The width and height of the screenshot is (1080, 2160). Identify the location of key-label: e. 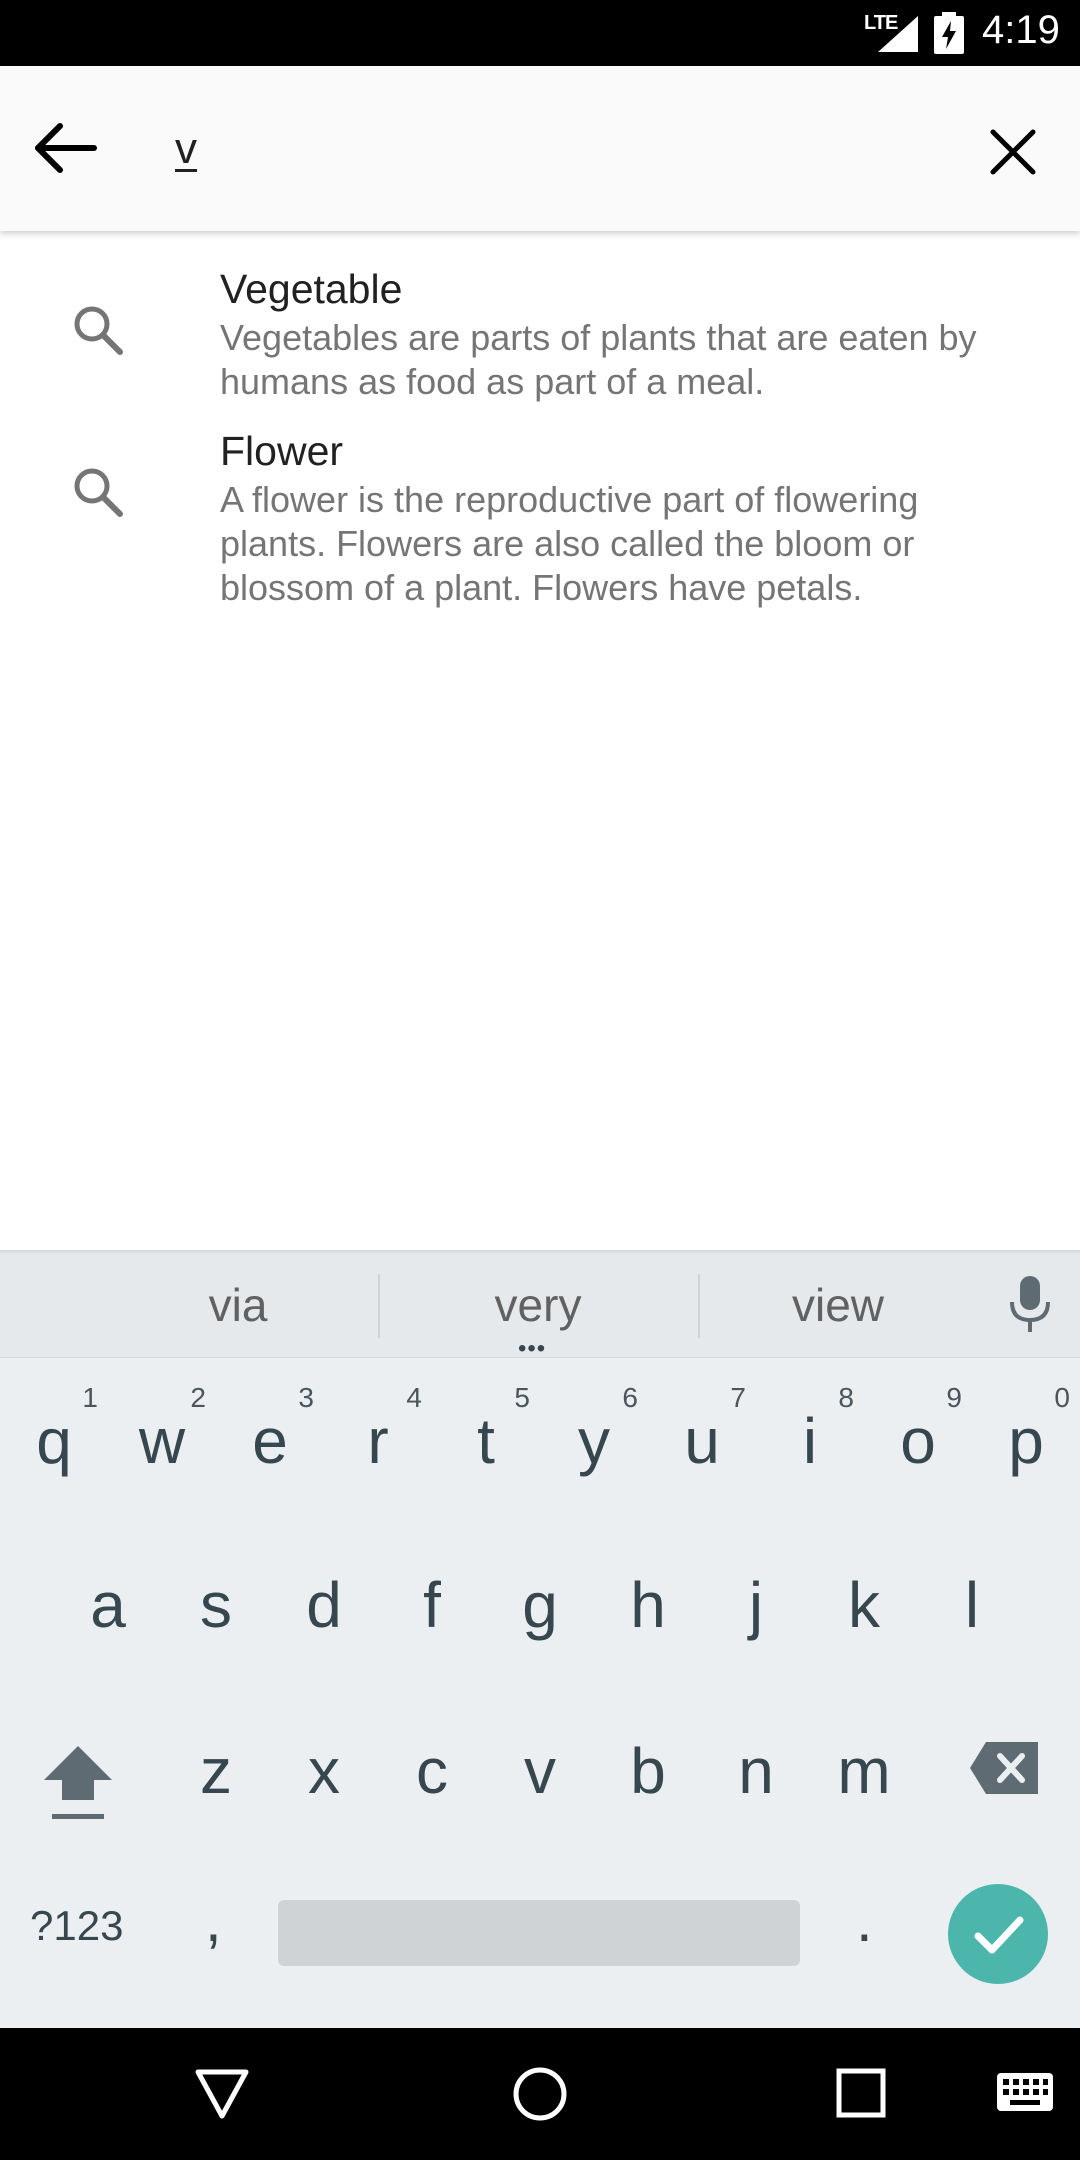
(270, 1441).